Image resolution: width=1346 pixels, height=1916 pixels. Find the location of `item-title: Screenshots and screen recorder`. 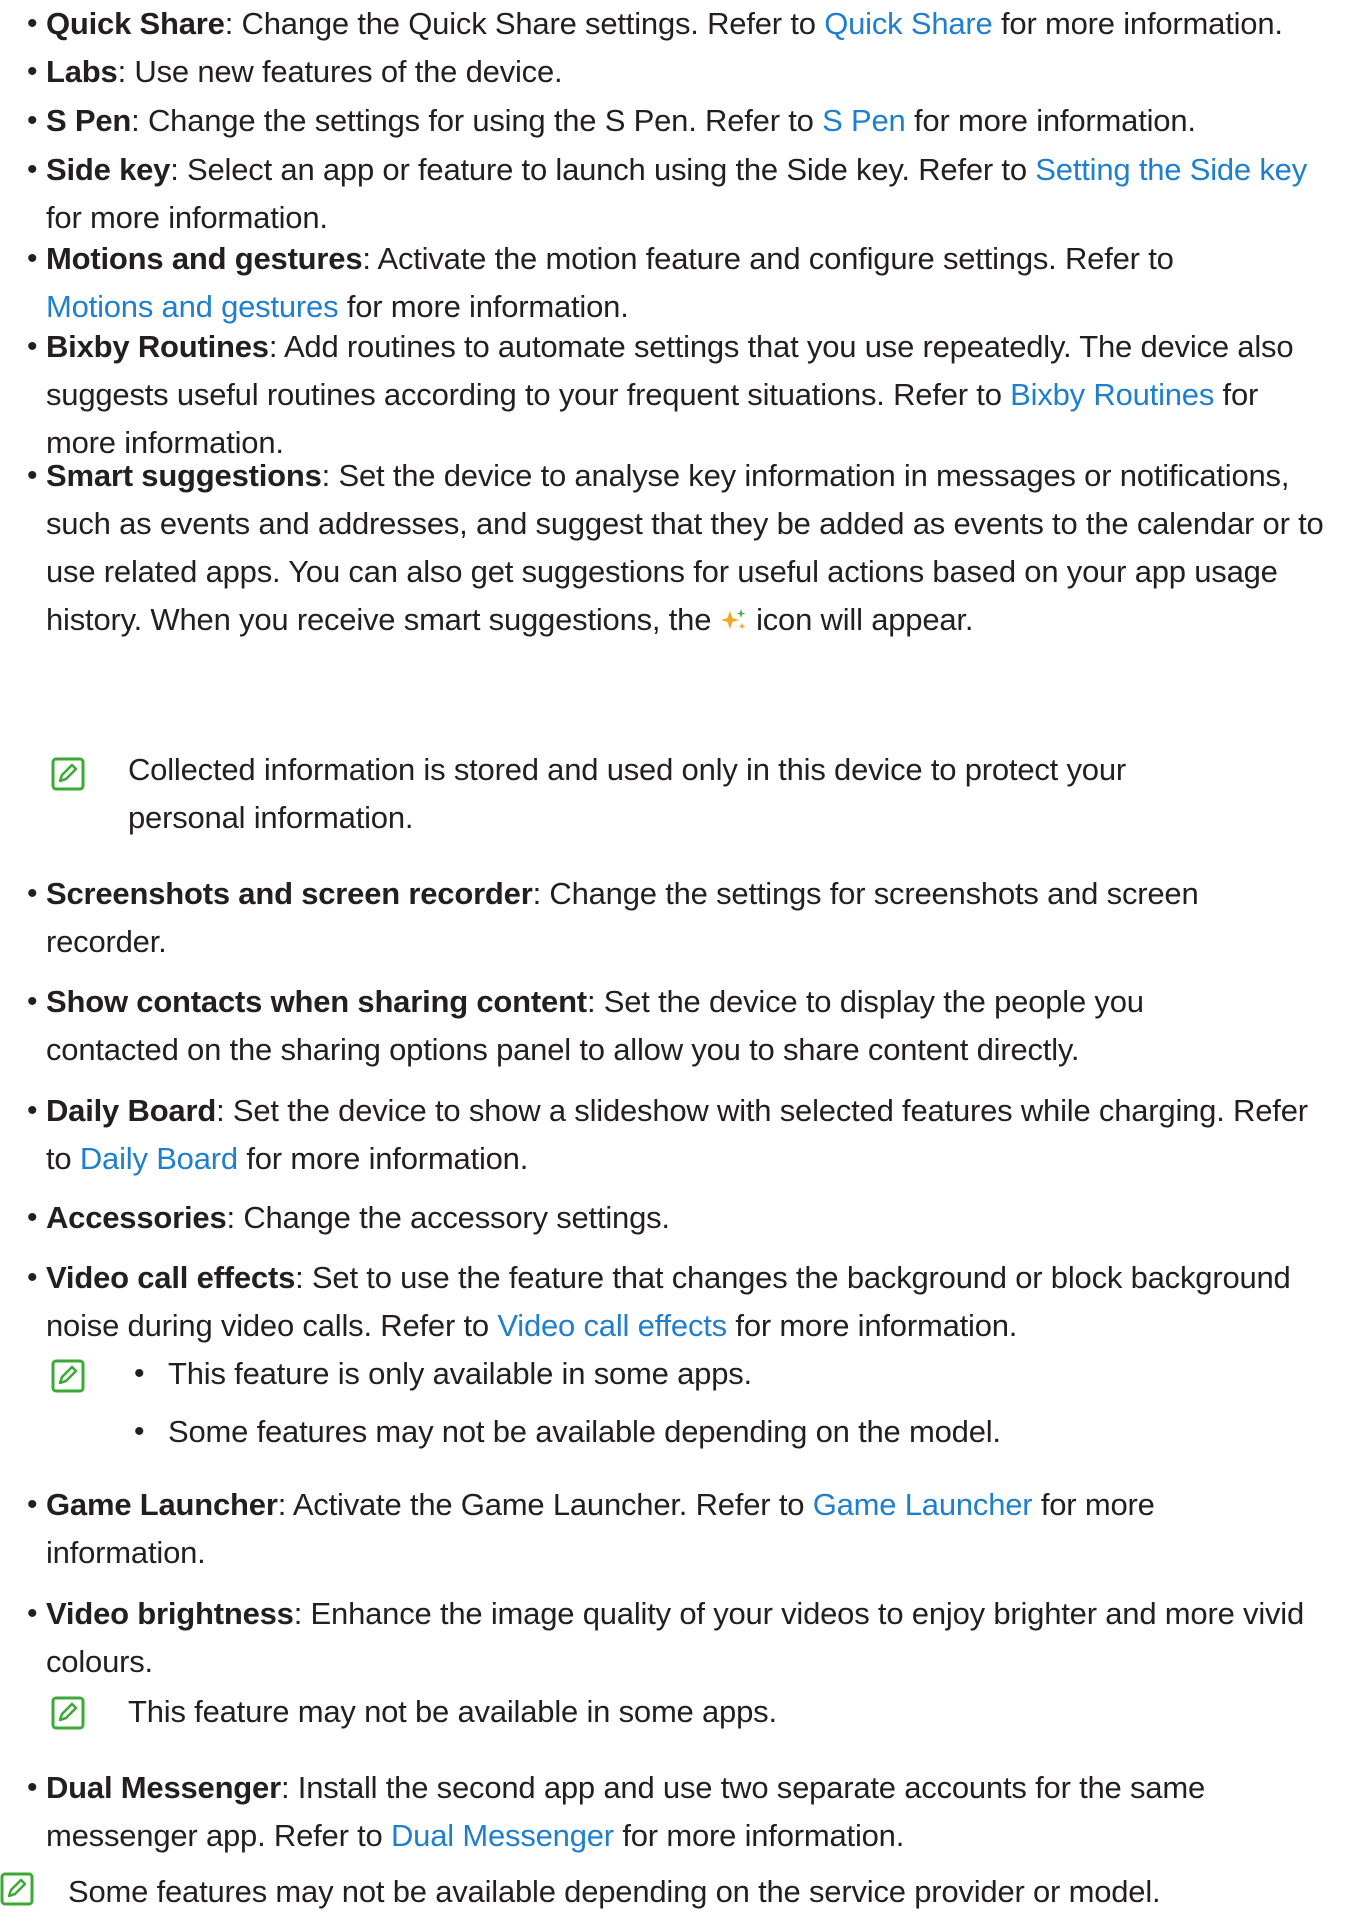

item-title: Screenshots and screen recorder is located at coordinates (289, 893).